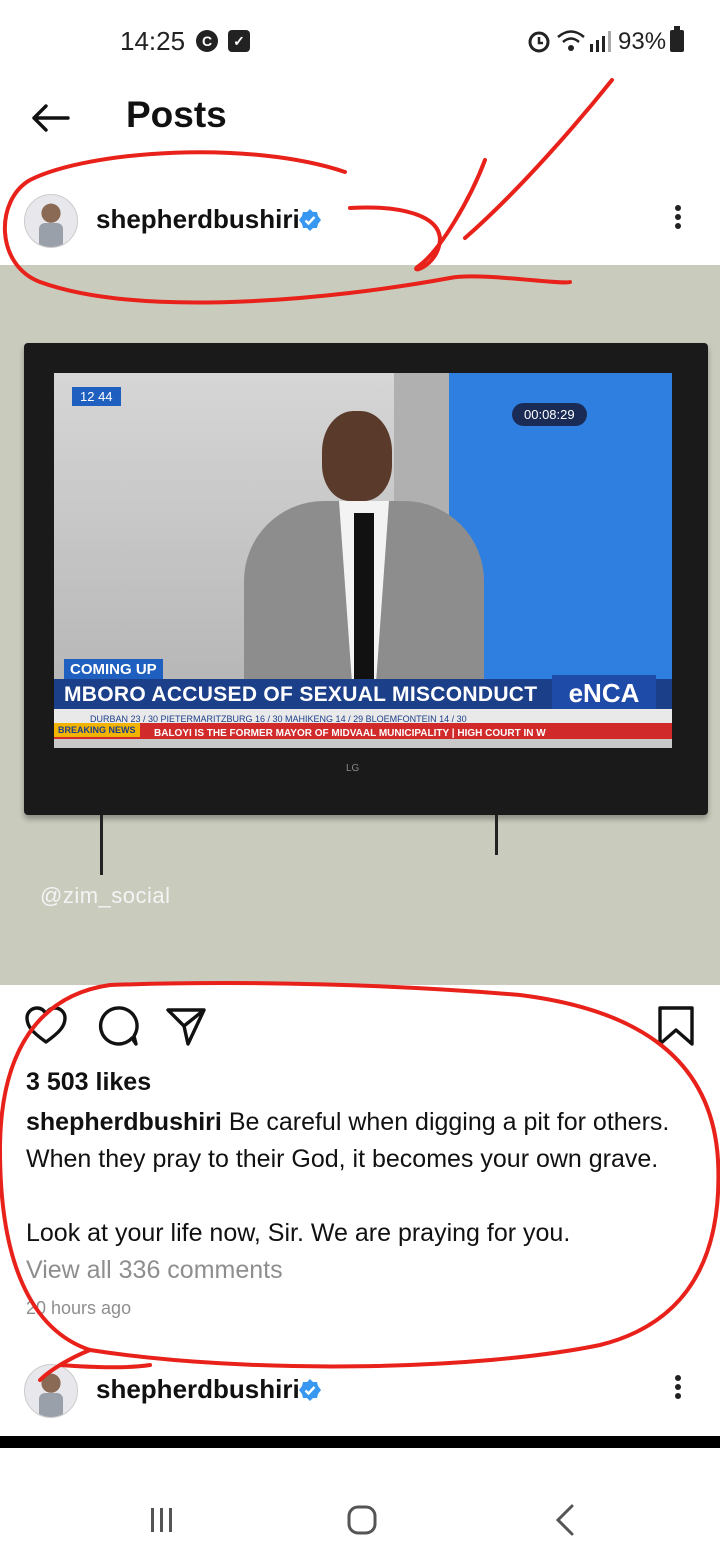 Image resolution: width=720 pixels, height=1560 pixels. Describe the element at coordinates (162, 1520) in the screenshot. I see `recent-apps-icon` at that location.